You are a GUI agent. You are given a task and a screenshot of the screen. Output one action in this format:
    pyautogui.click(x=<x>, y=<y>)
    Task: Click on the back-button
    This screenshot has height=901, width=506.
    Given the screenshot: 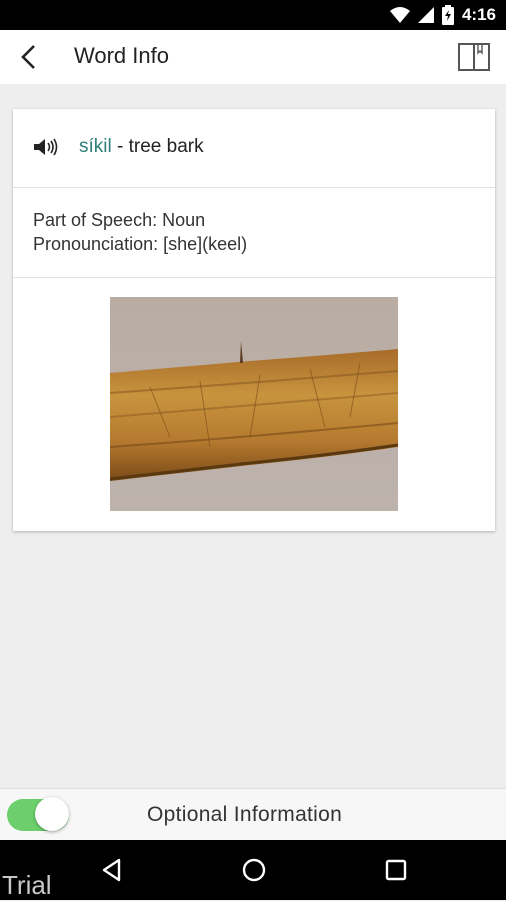 What is the action you would take?
    pyautogui.click(x=29, y=57)
    